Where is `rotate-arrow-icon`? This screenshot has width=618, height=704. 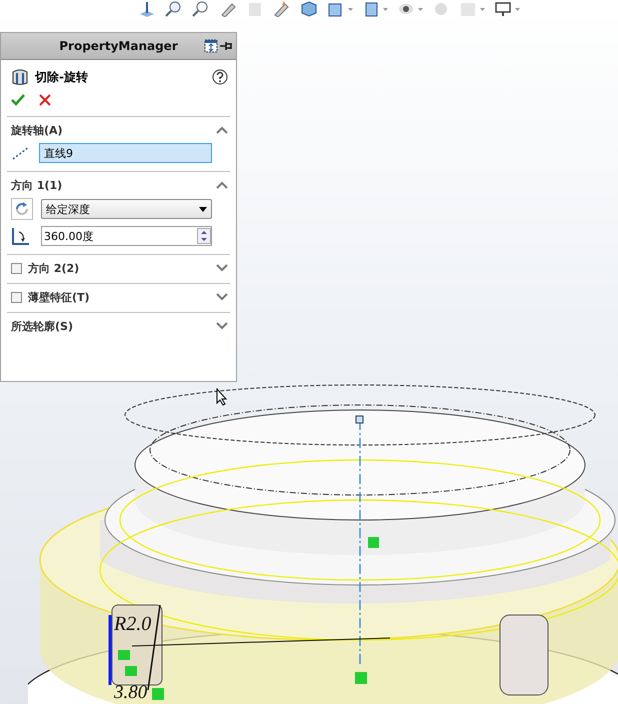 rotate-arrow-icon is located at coordinates (22, 209).